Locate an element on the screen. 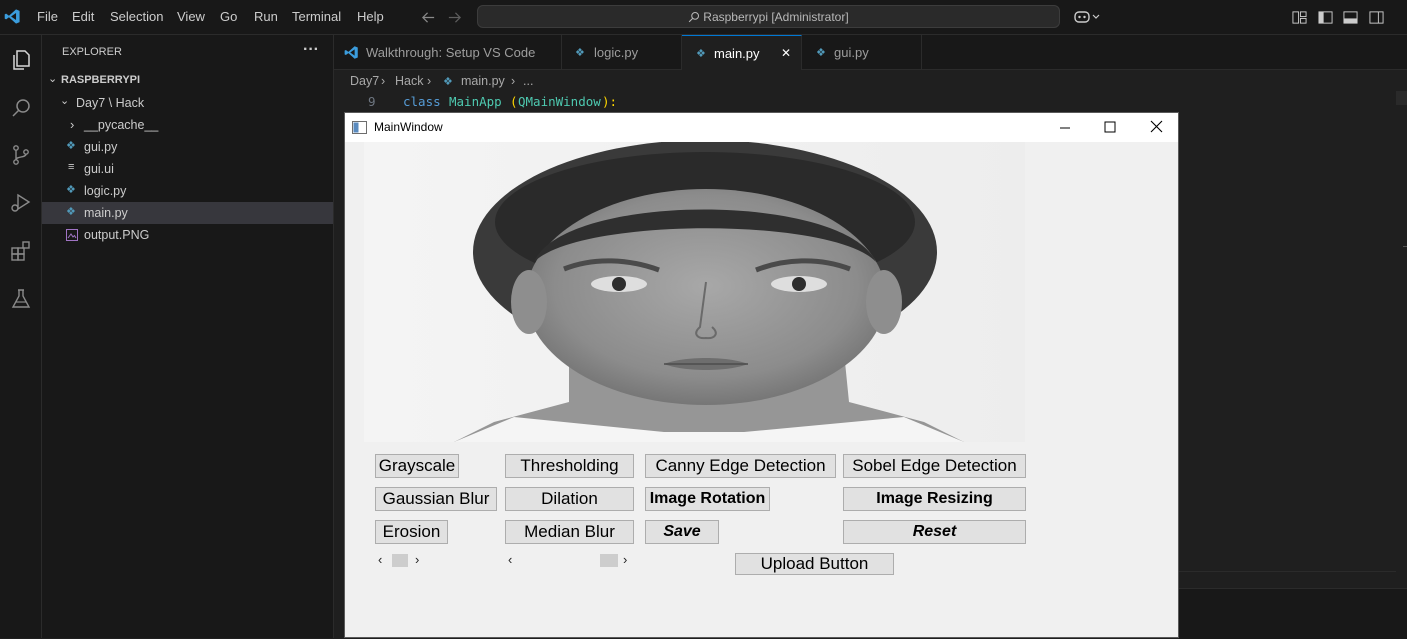  tab-walkthrough: Walkthrough: Setup VS Code is located at coordinates (448, 52).